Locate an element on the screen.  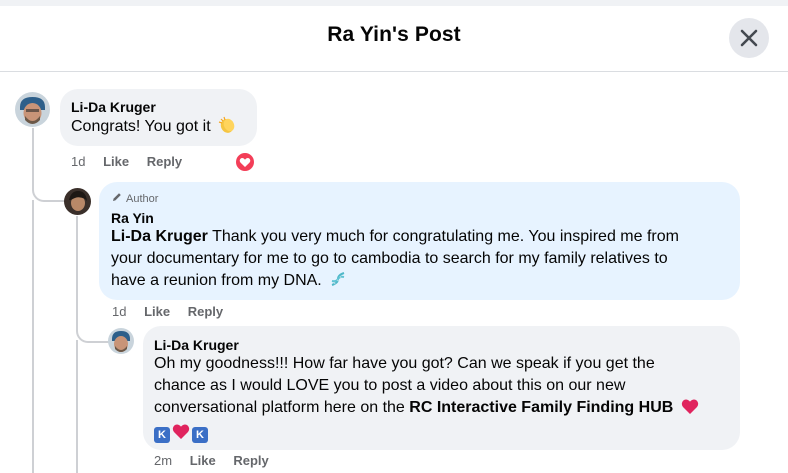
author-badge: Author is located at coordinates (134, 198).